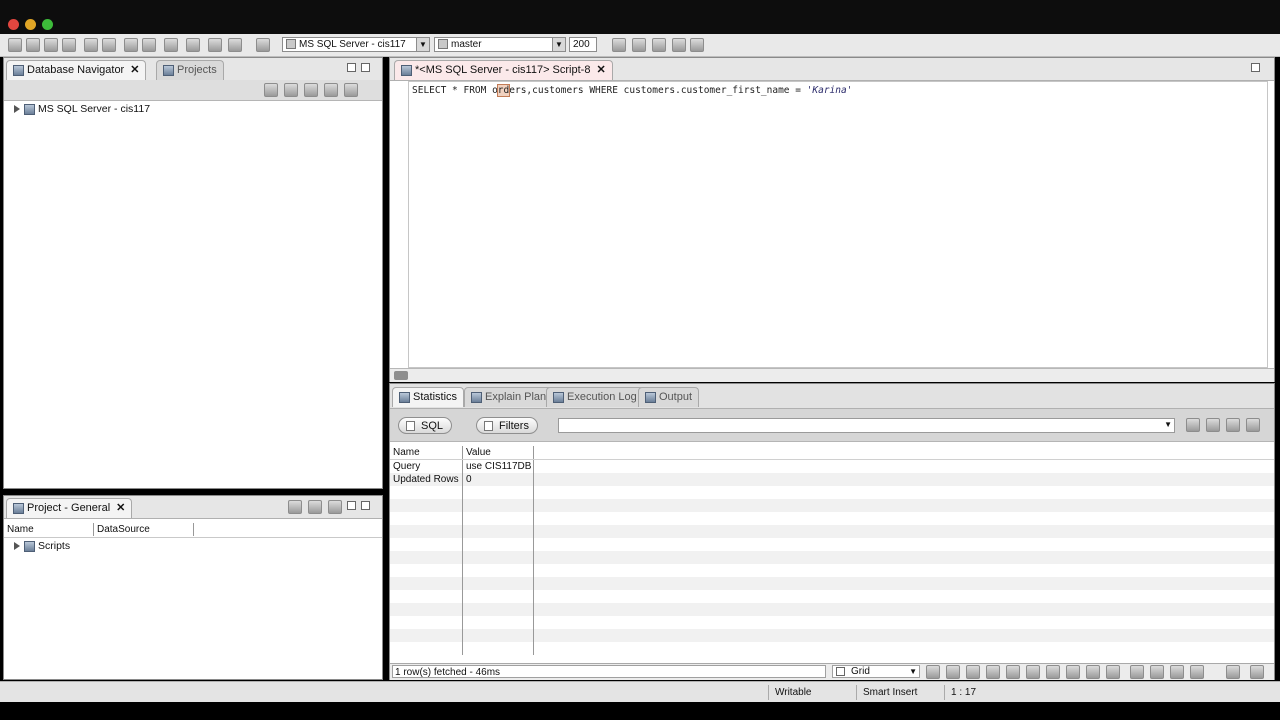  I want to click on filter-history-icon, so click(1233, 425).